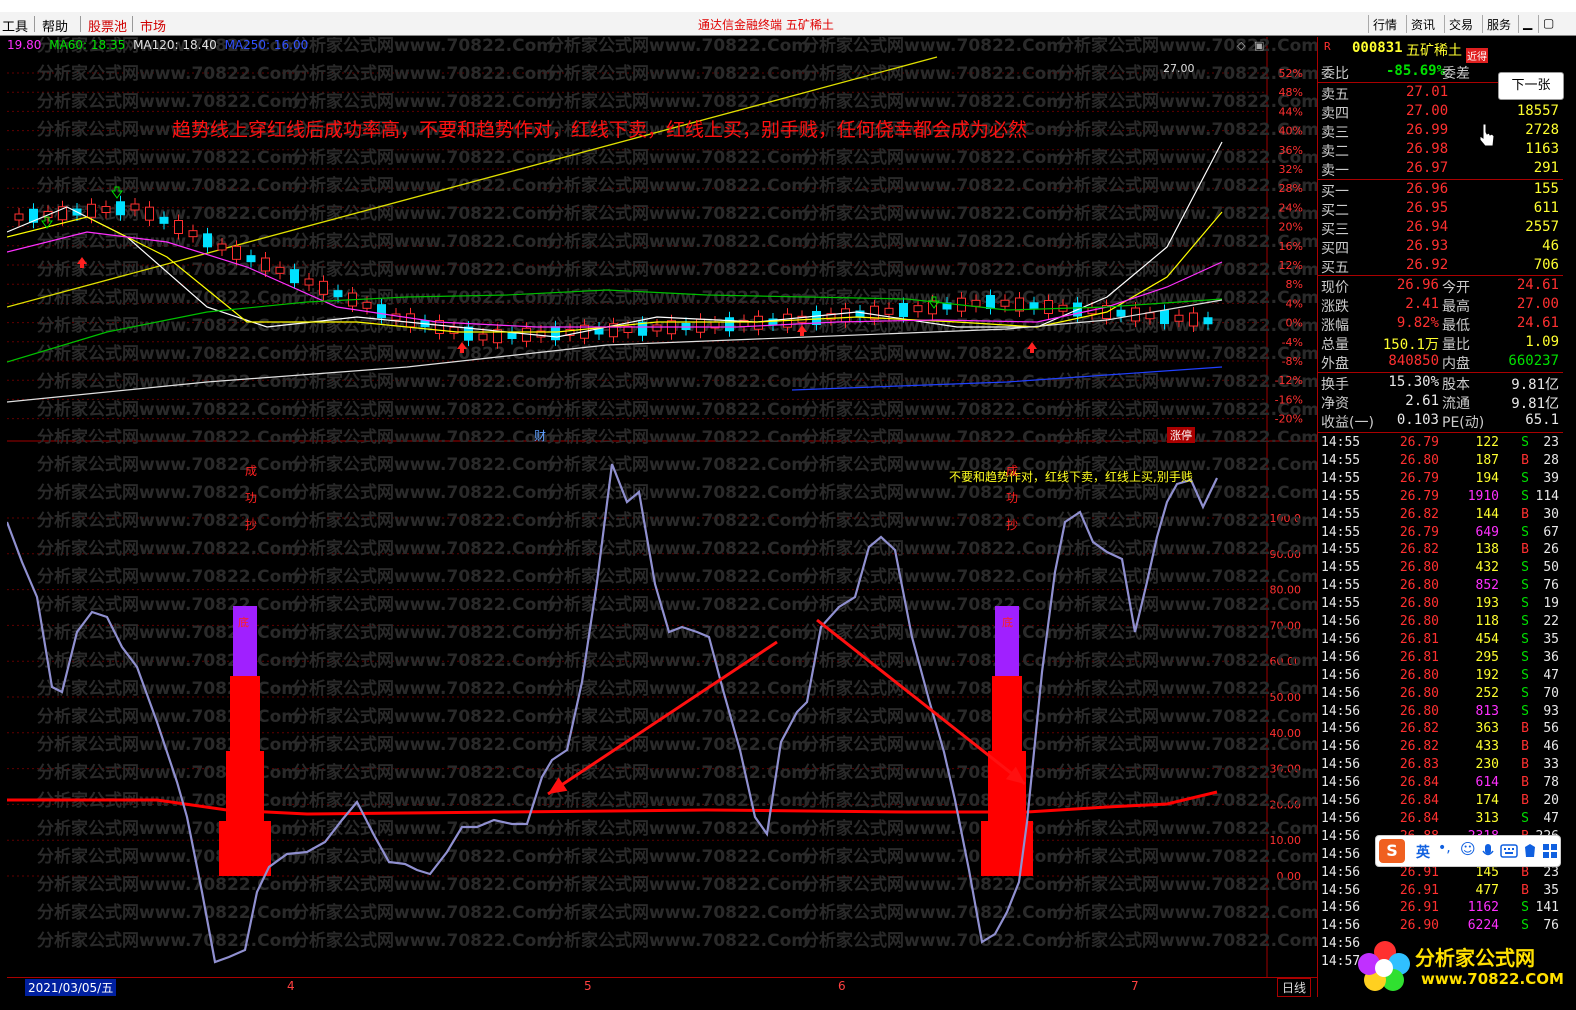 The width and height of the screenshot is (1576, 1010). What do you see at coordinates (662, 987) in the screenshot?
I see `date-axis-bar: 2021/03/05/五 4 5 6 7 日线` at bounding box center [662, 987].